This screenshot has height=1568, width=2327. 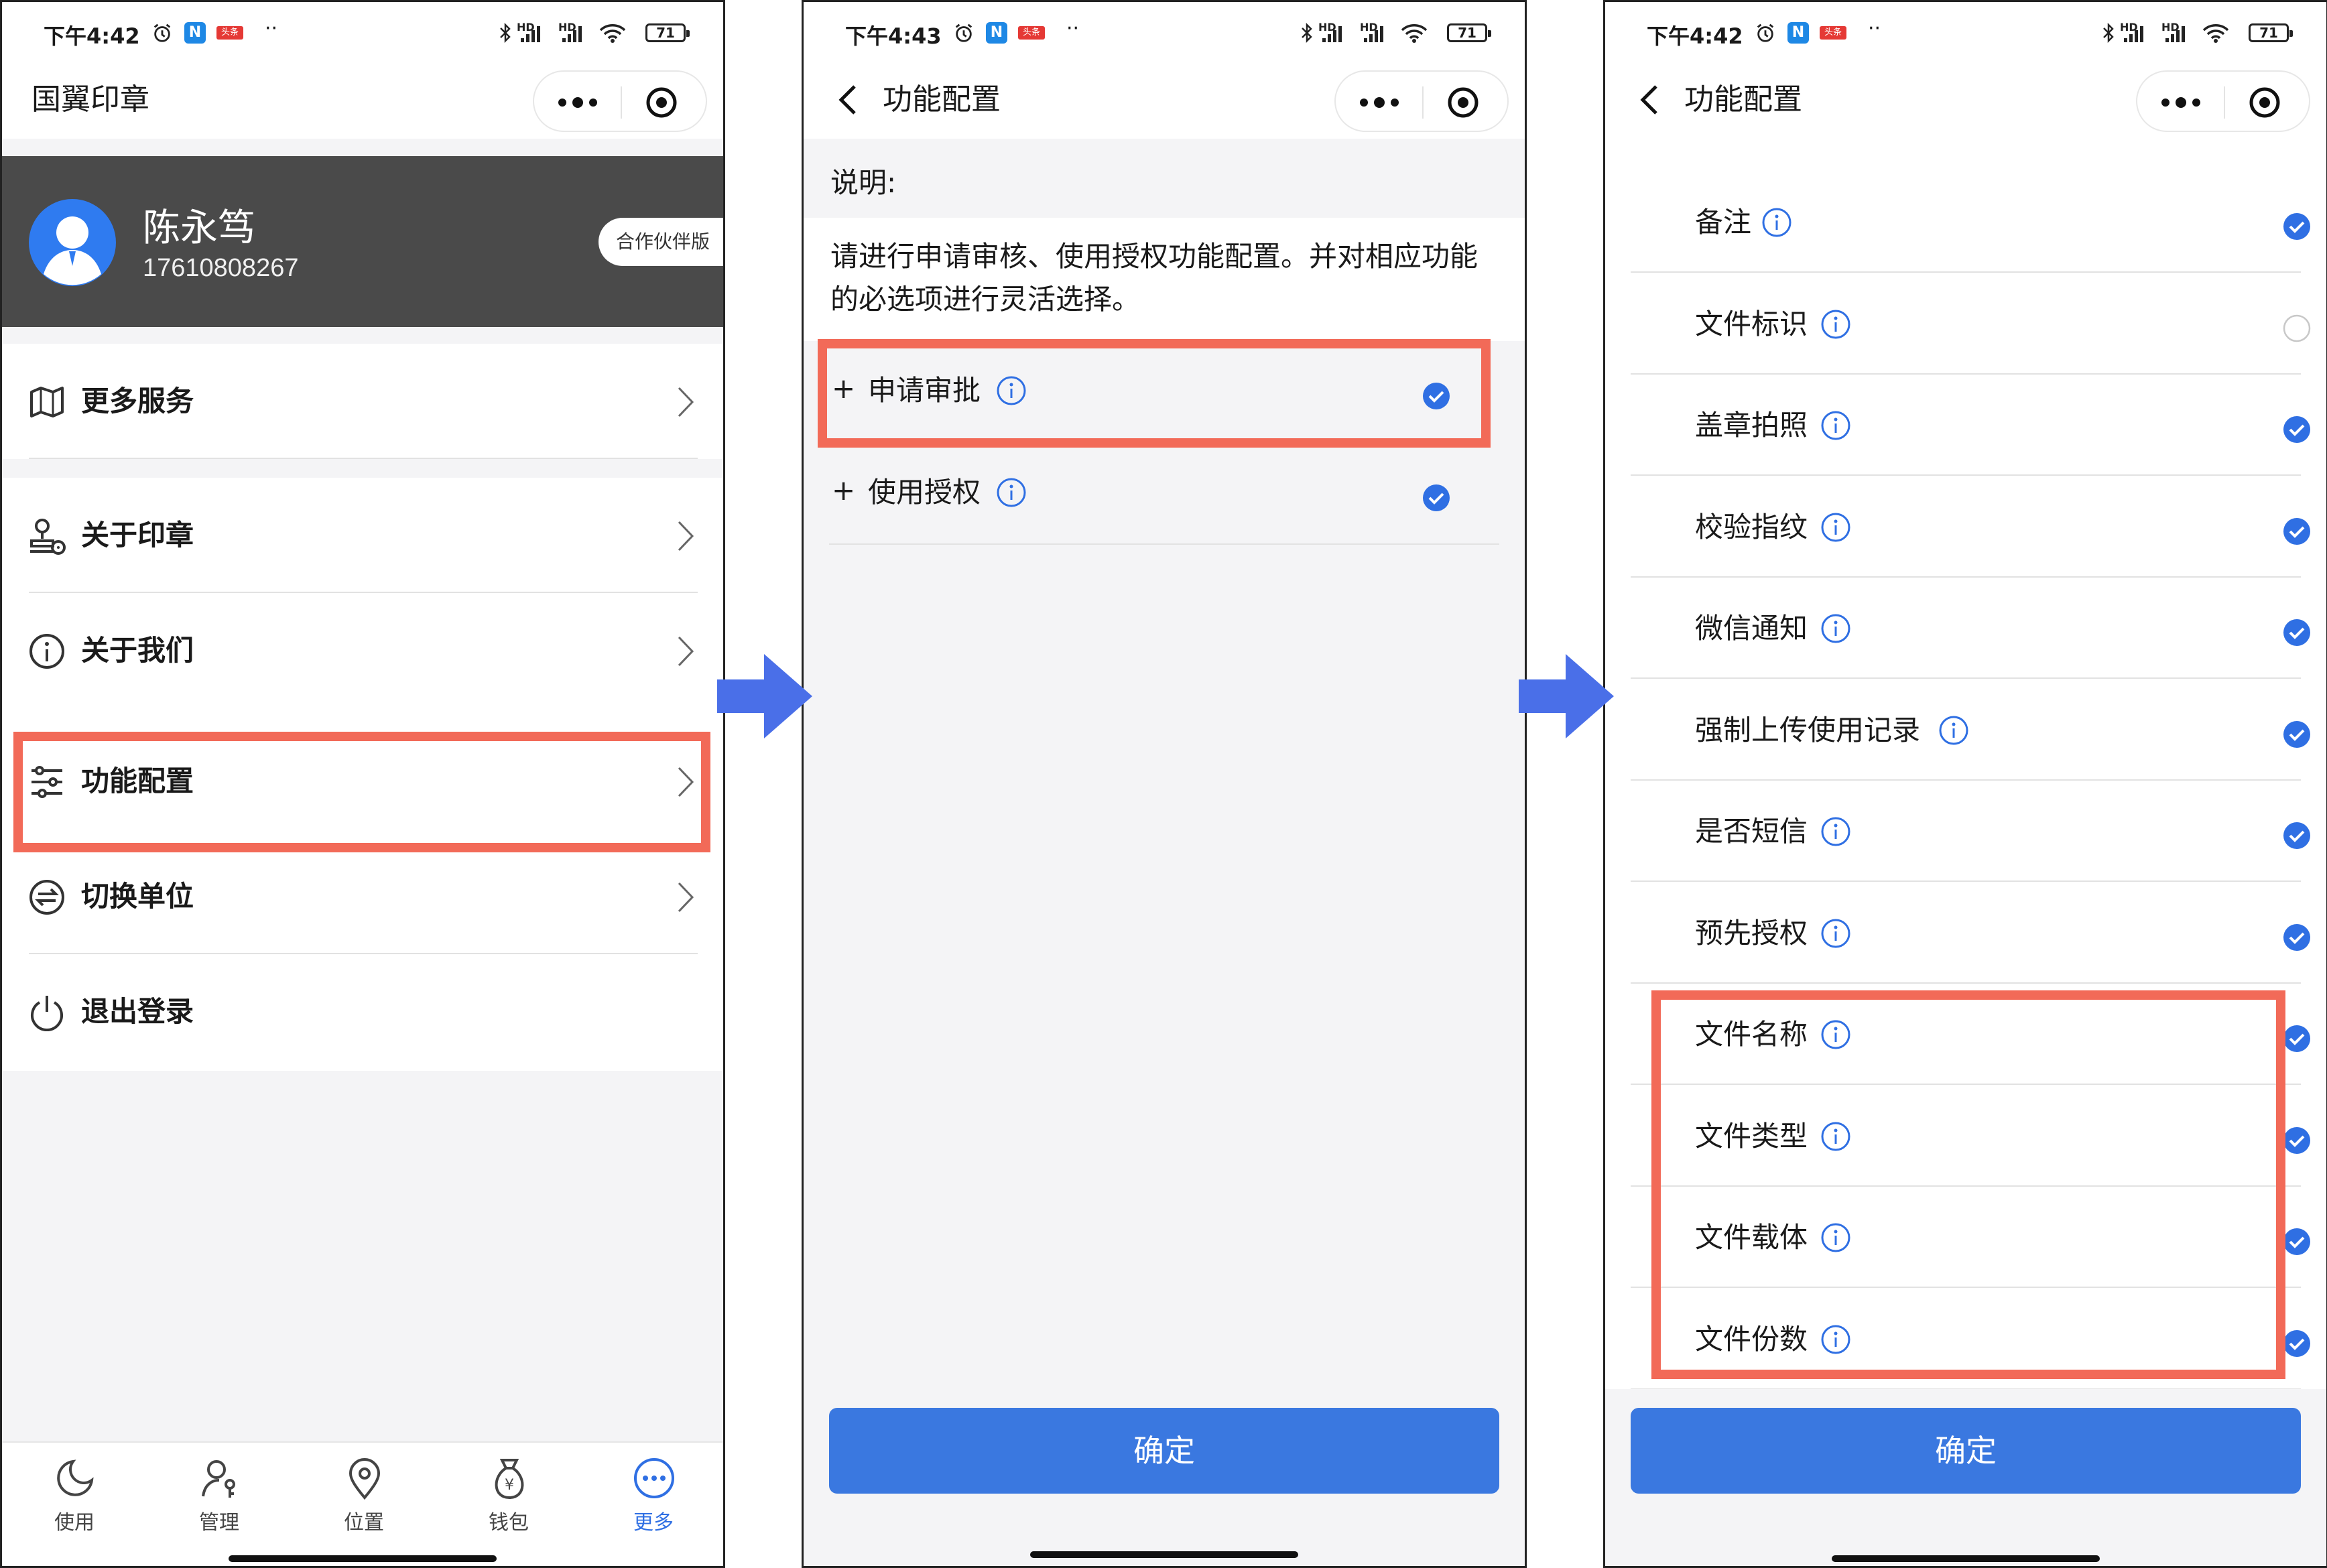 I want to click on description-title: 说明:, so click(x=863, y=182).